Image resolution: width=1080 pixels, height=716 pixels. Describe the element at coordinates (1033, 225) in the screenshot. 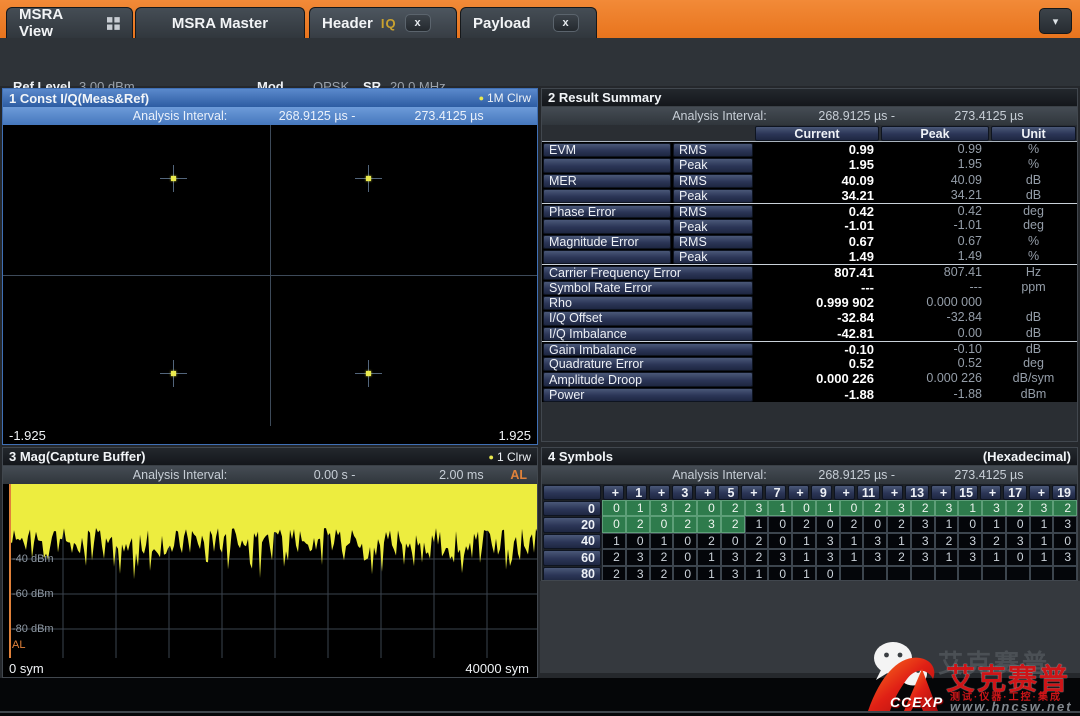

I see `result-unit: deg` at that location.